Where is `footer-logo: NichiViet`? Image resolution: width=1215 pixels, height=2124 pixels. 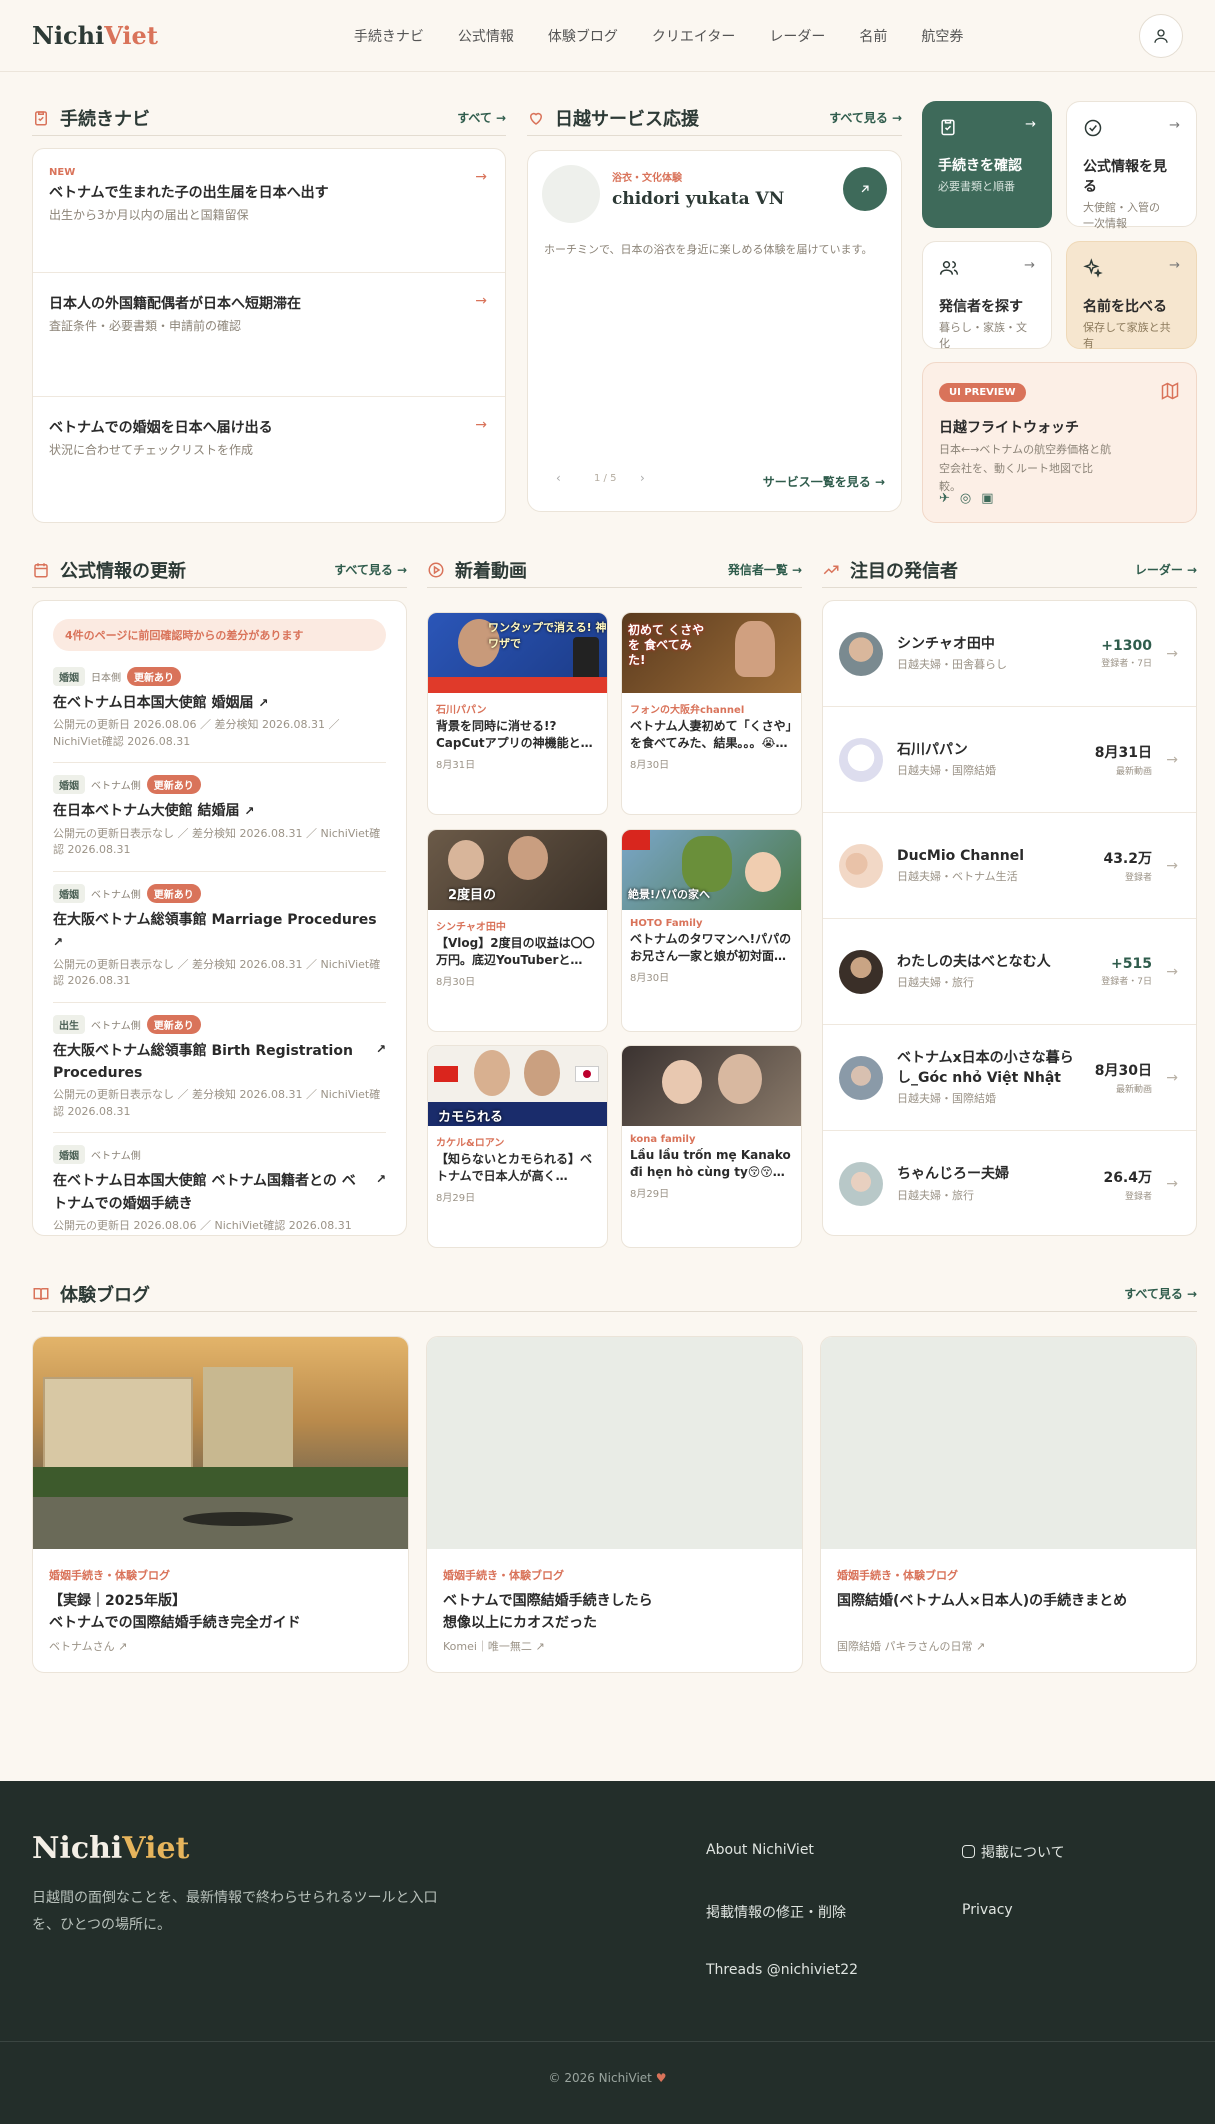 footer-logo: NichiViet is located at coordinates (110, 1848).